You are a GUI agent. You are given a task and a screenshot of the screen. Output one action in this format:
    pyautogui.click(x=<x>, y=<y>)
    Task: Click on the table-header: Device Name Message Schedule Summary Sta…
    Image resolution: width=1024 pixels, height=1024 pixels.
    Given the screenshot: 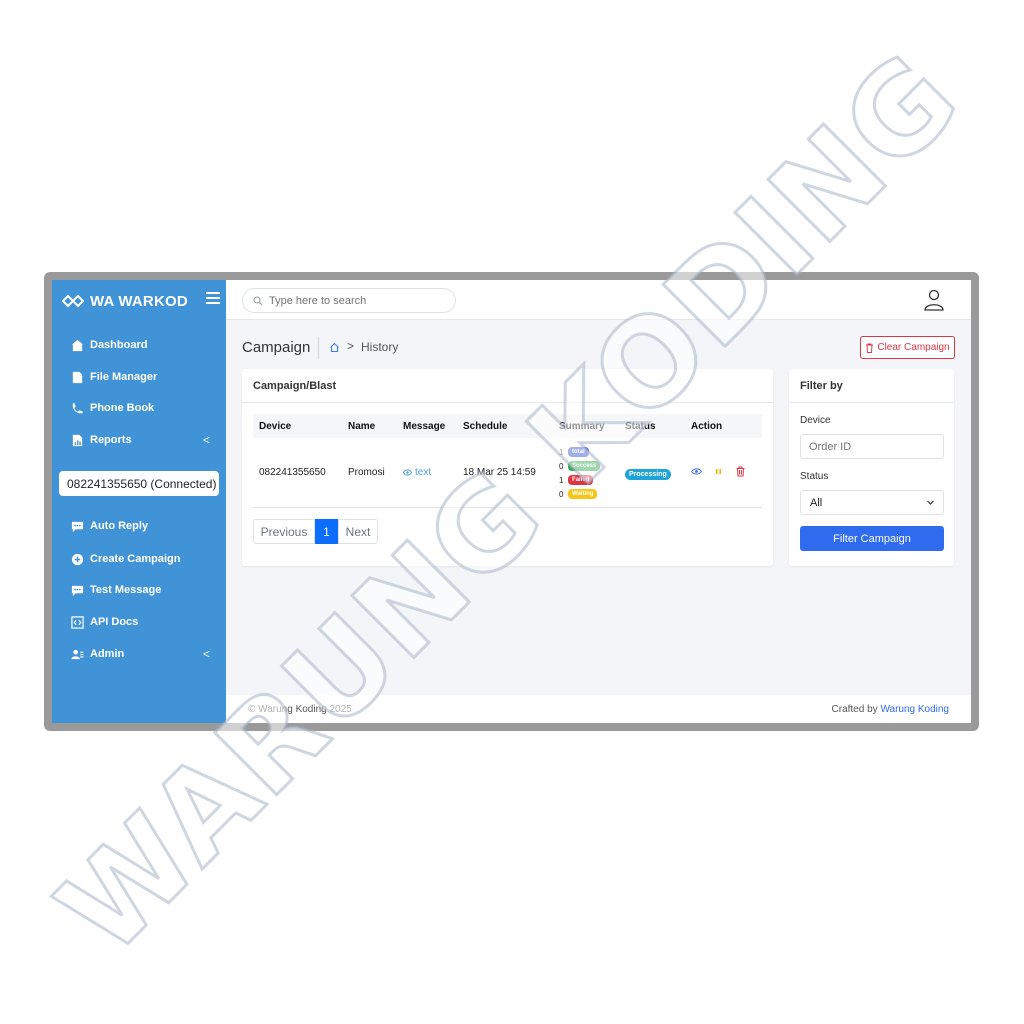 What is the action you would take?
    pyautogui.click(x=507, y=426)
    